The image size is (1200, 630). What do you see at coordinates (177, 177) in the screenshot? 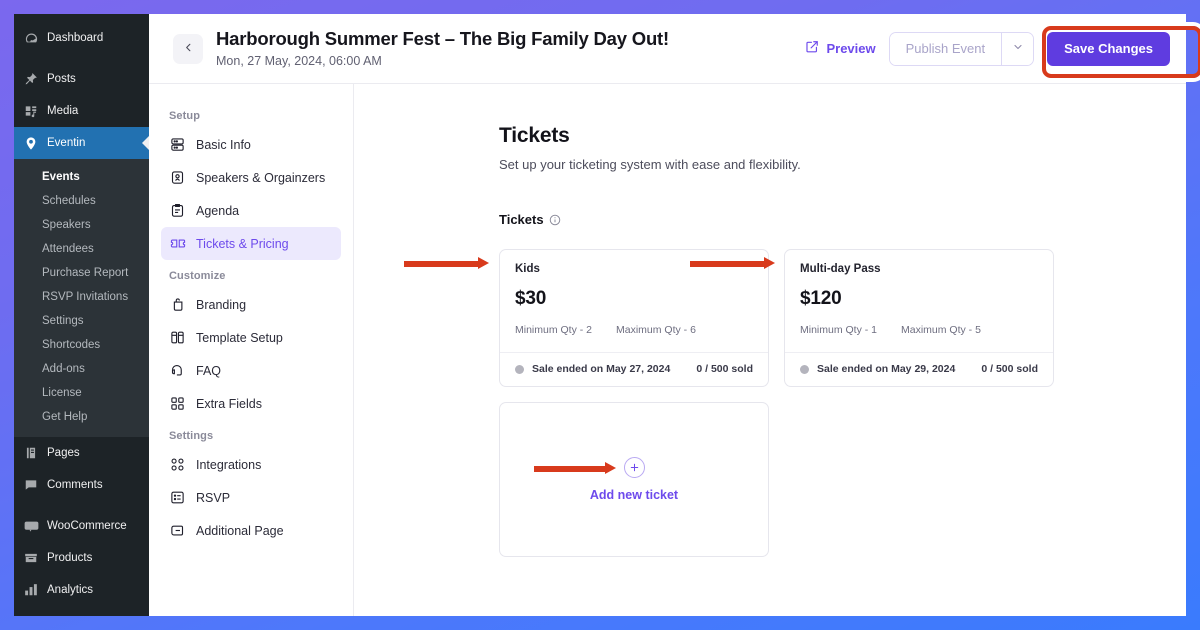
I see `speakers-icon` at bounding box center [177, 177].